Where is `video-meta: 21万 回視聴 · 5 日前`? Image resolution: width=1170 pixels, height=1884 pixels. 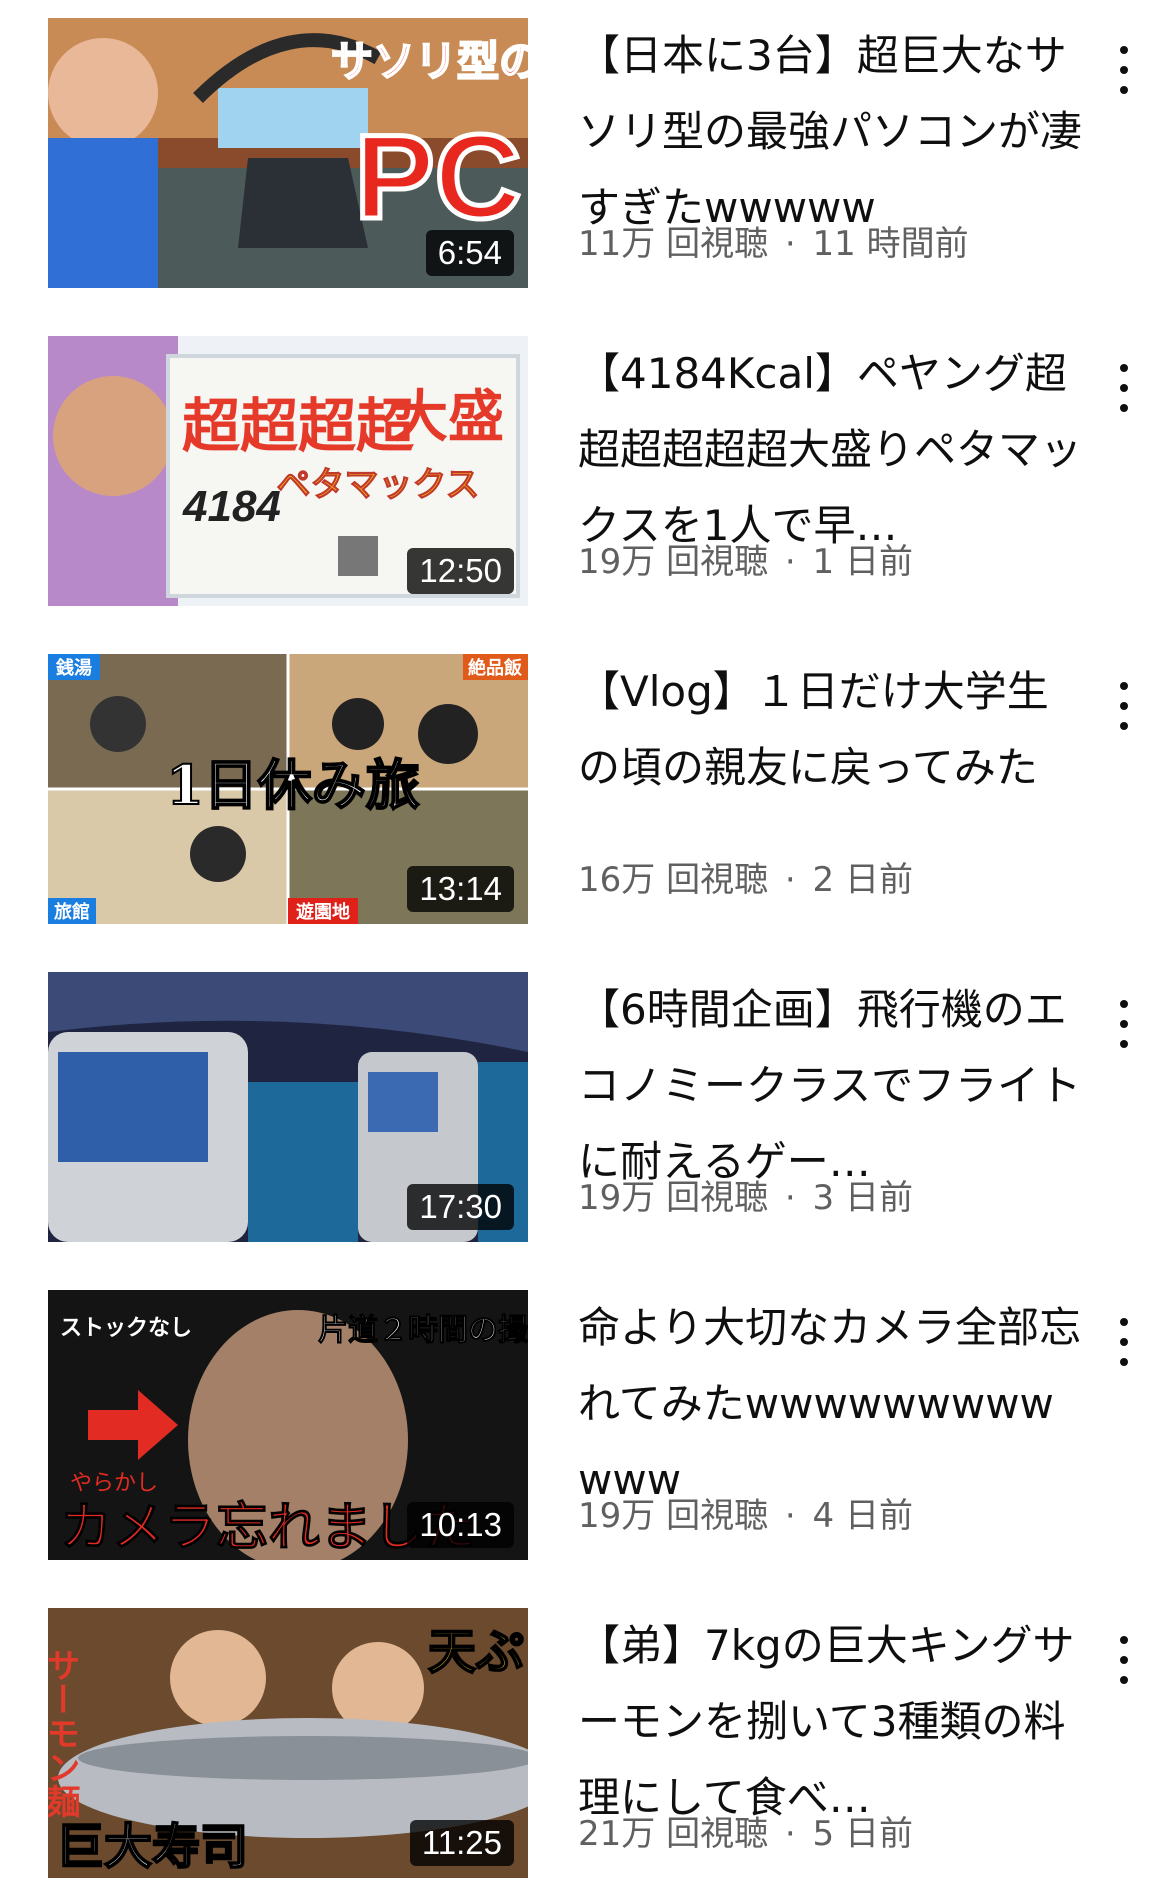
video-meta: 21万 回視聴 · 5 日前 is located at coordinates (745, 1834).